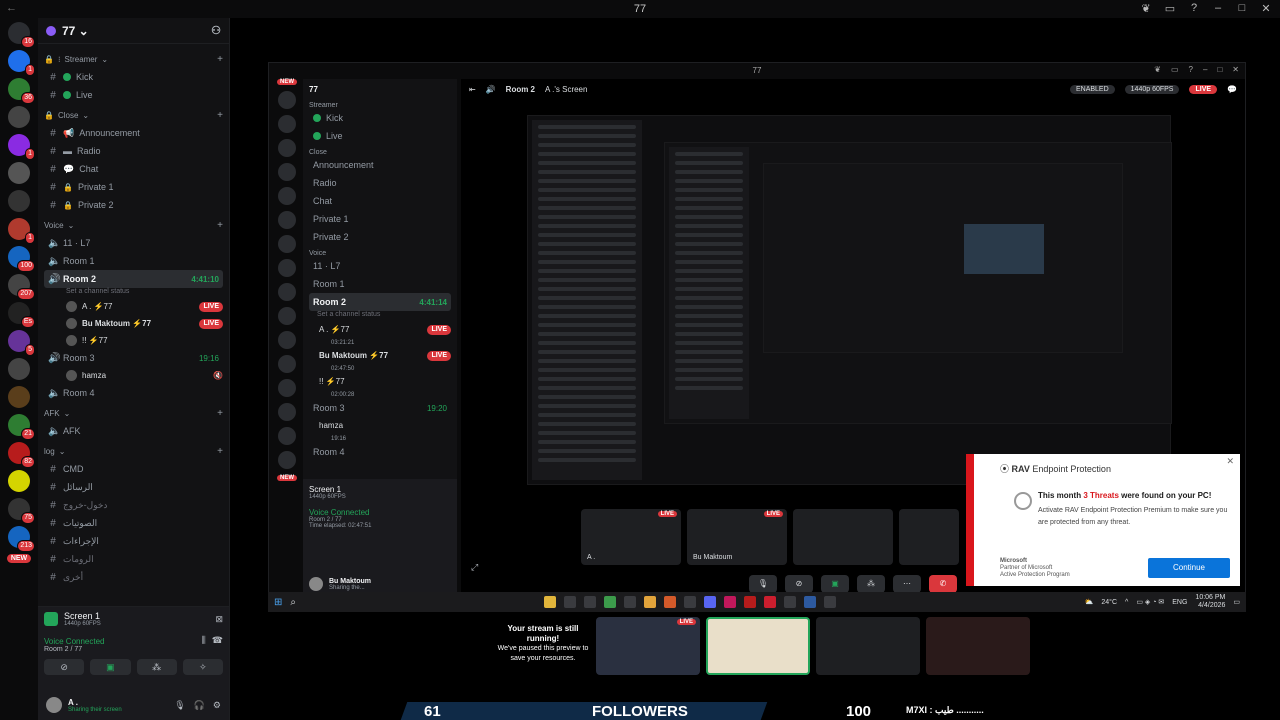 This screenshot has width=1280, height=720. I want to click on server-icon: 16, so click(21, 35).